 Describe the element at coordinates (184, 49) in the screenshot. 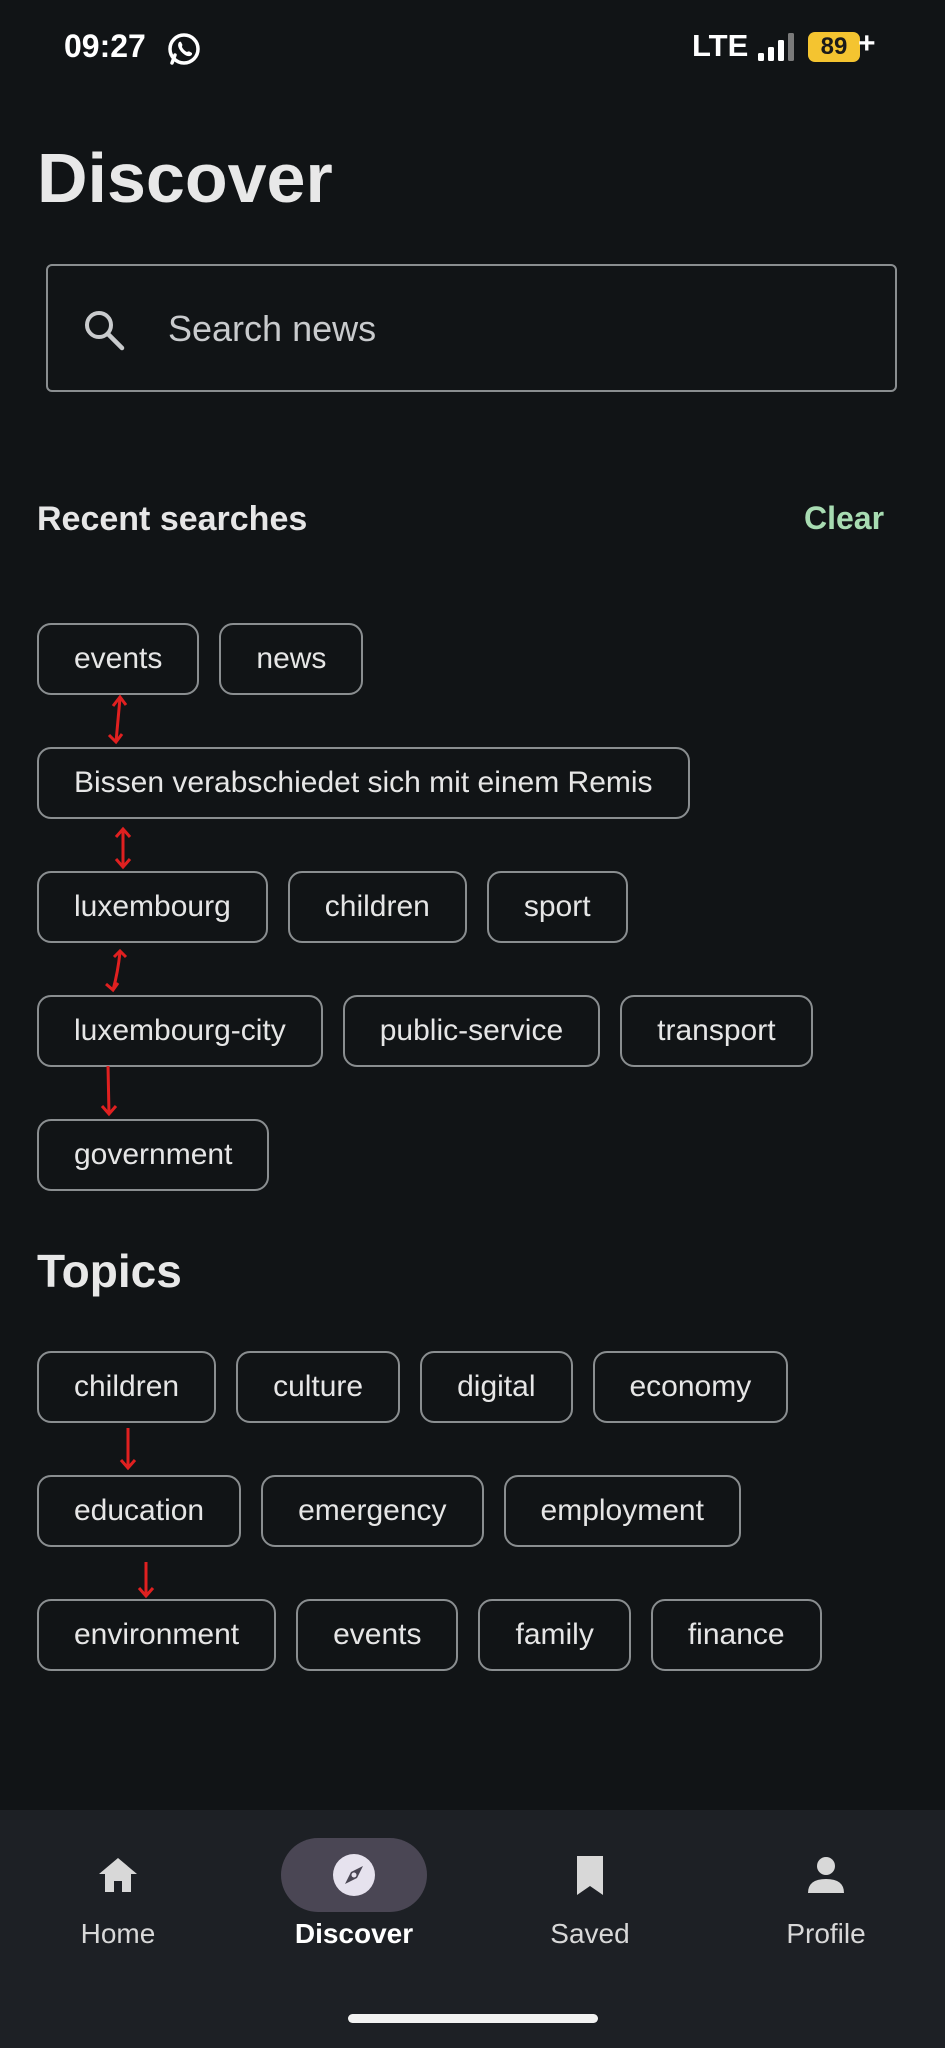

I see `whatsapp-icon` at that location.